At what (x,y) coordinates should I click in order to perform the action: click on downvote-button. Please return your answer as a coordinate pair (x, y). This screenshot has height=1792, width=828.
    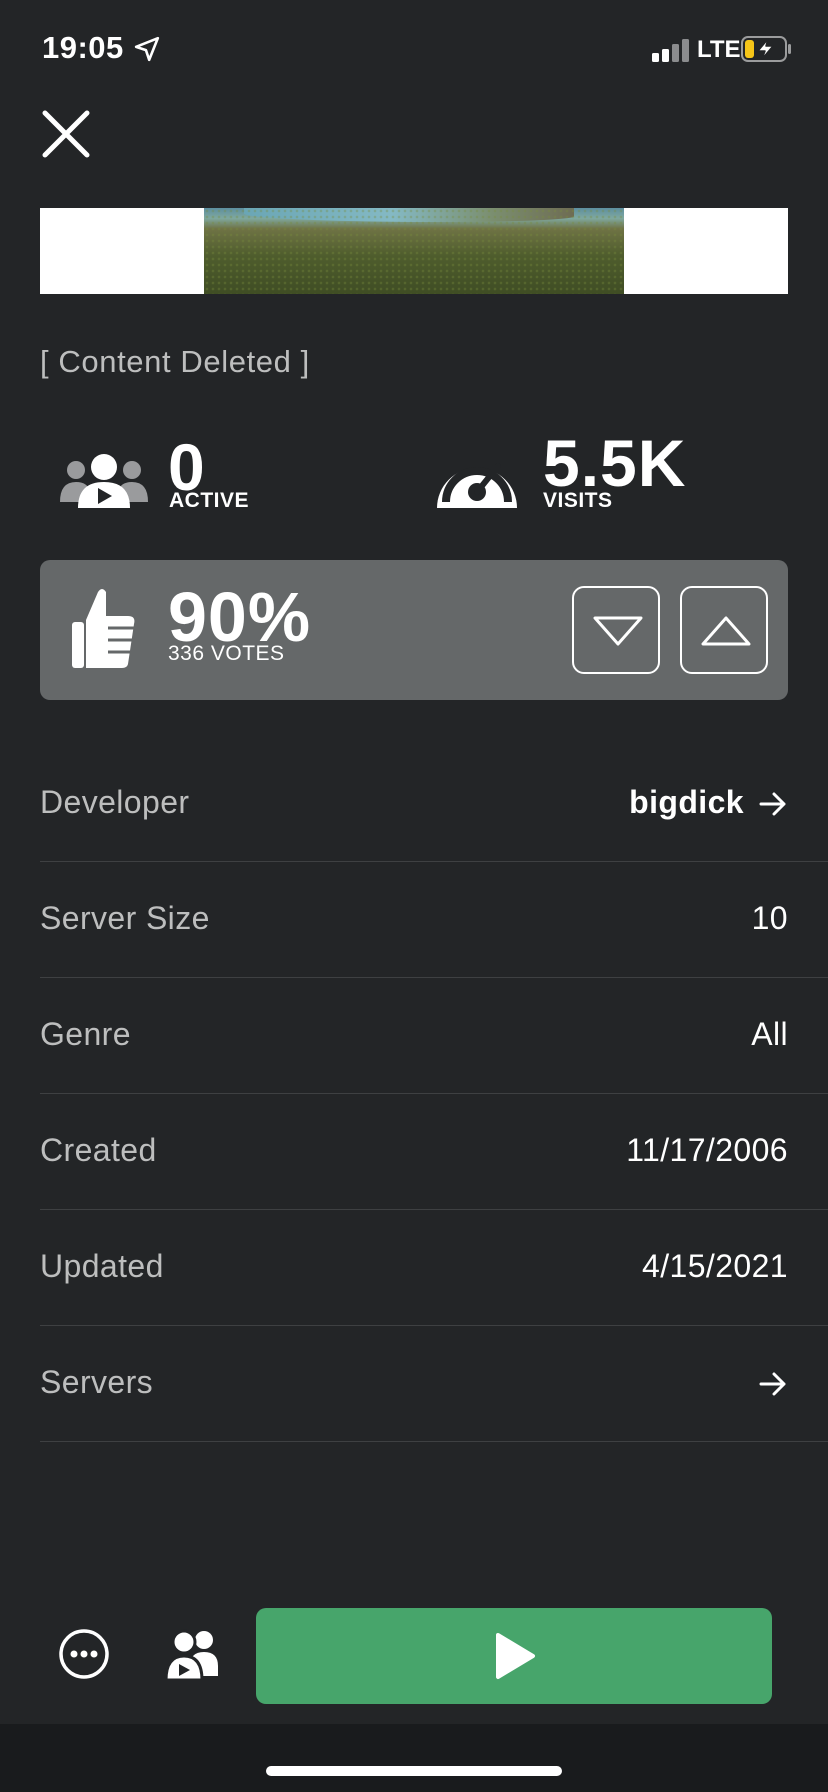
    Looking at the image, I should click on (616, 630).